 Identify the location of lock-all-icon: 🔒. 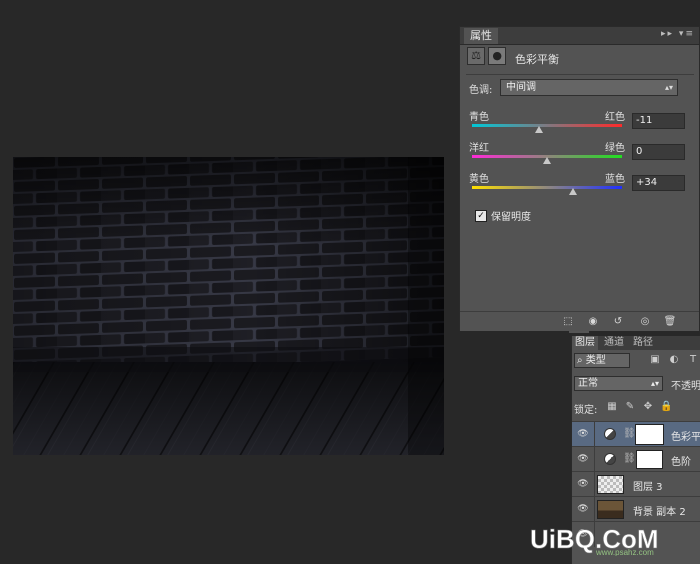
(666, 407).